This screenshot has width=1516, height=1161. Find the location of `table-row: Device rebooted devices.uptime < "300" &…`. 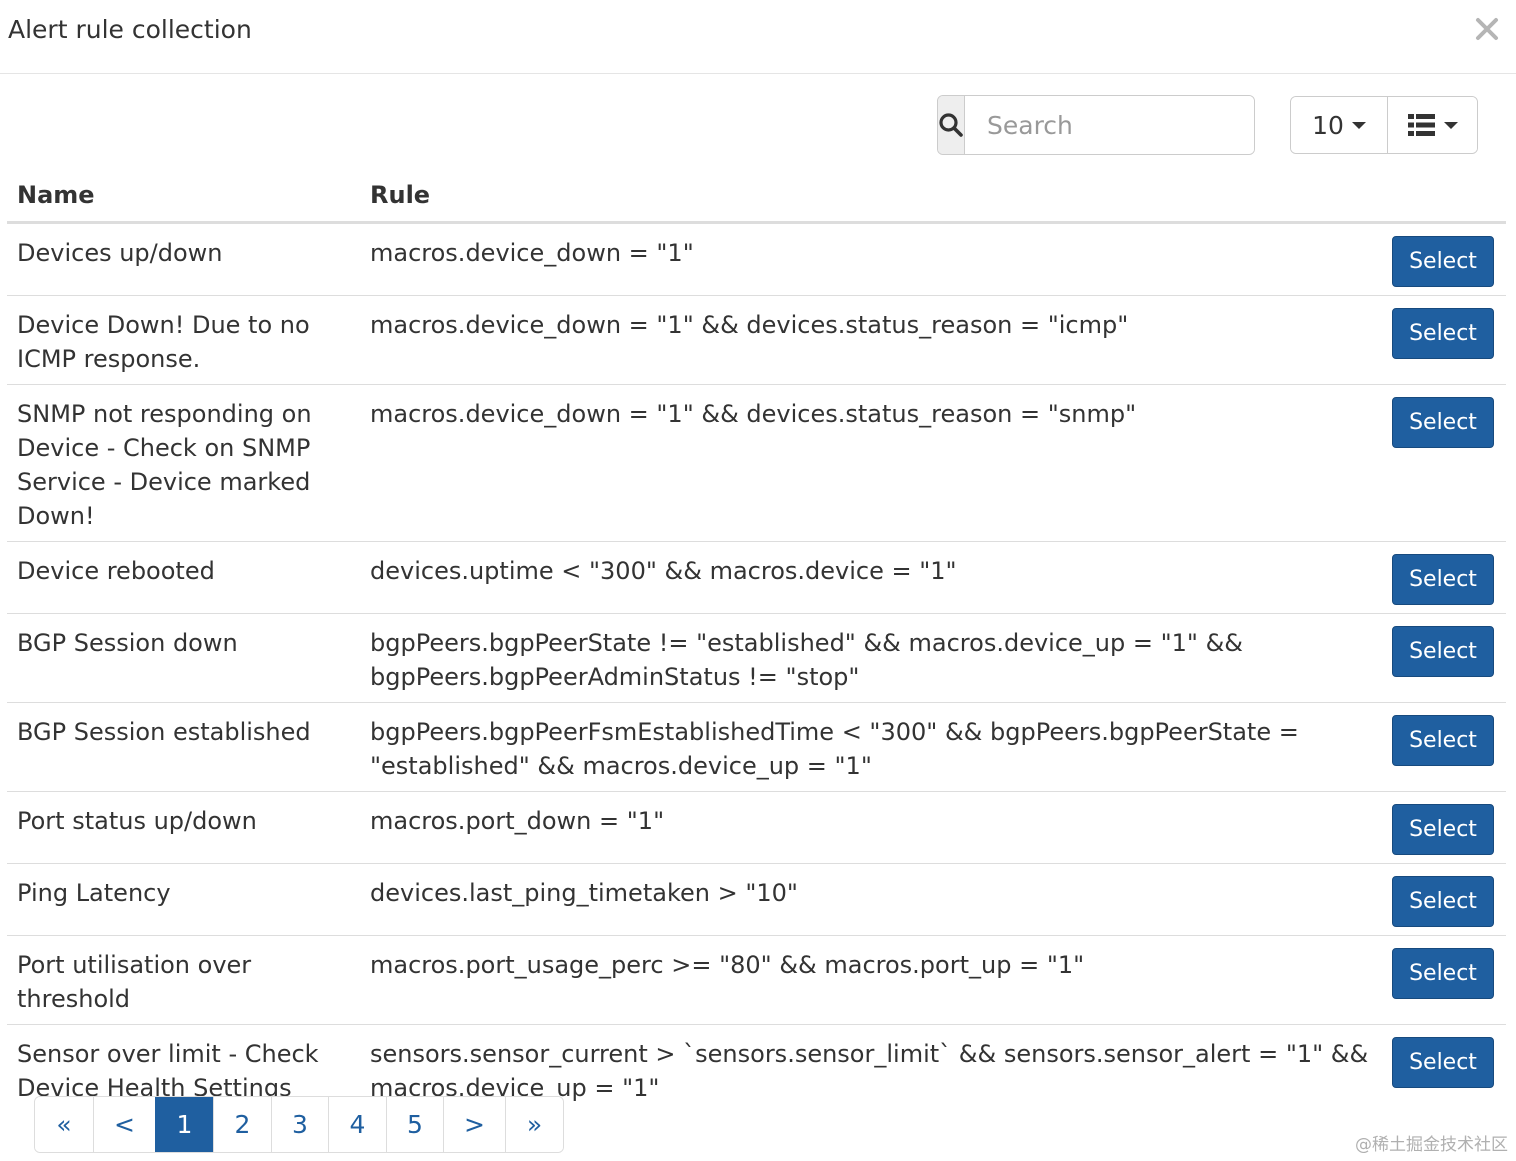

table-row: Device rebooted devices.uptime < "300" &… is located at coordinates (756, 576).